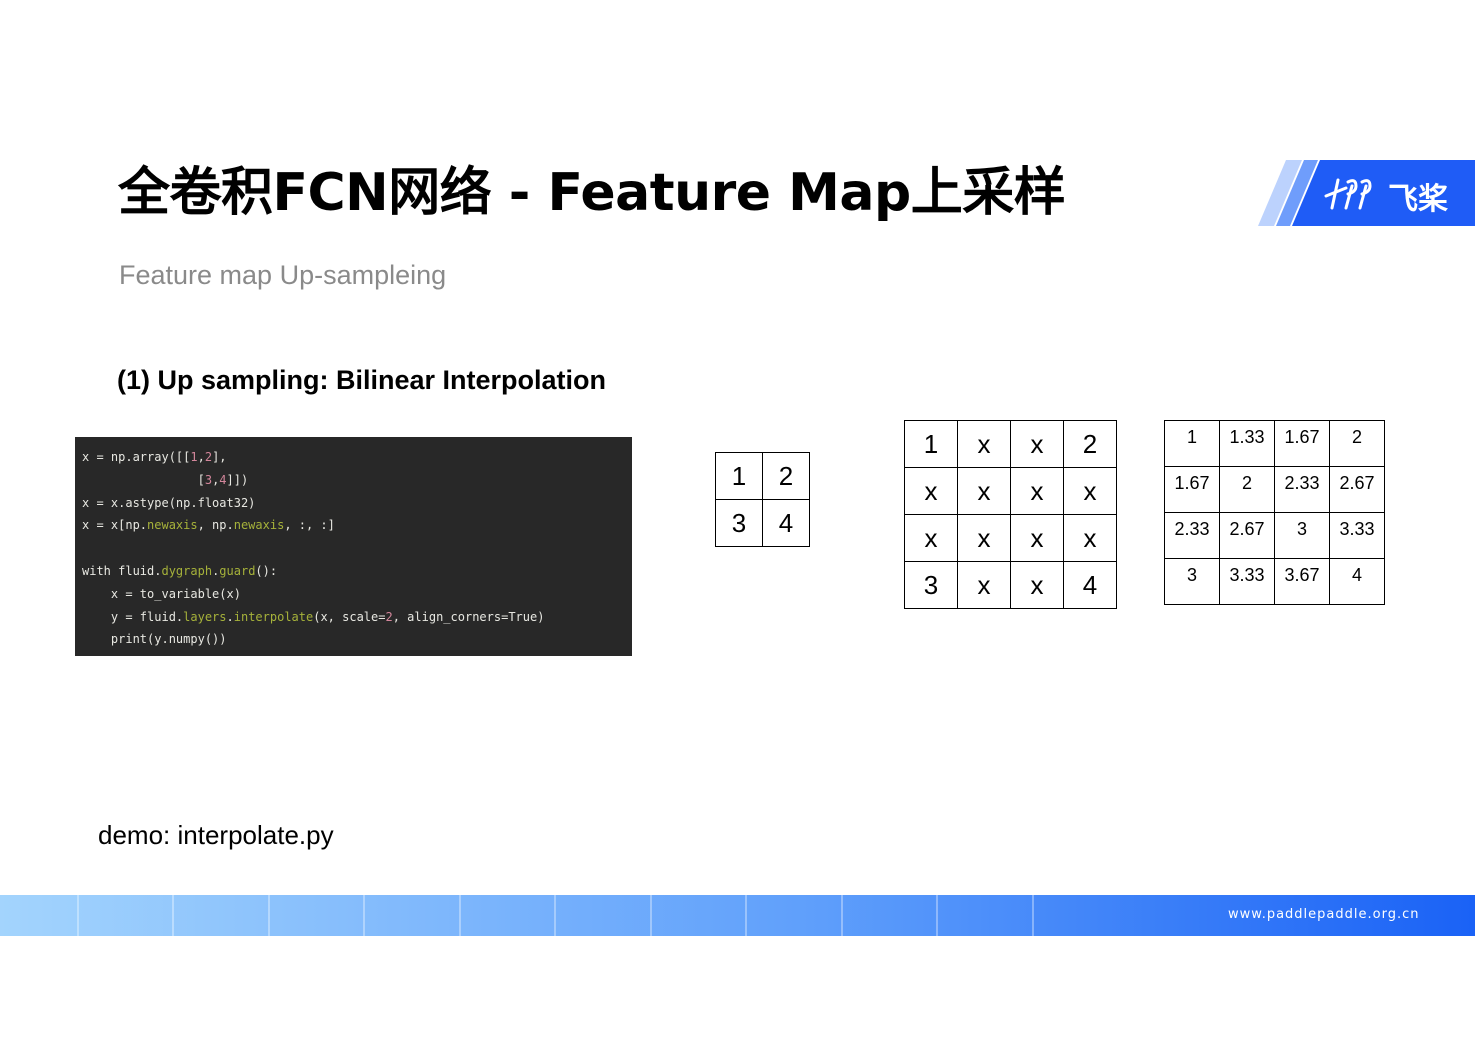 The width and height of the screenshot is (1475, 1042). What do you see at coordinates (115, 525) in the screenshot?
I see `code-token: x = x[np.` at bounding box center [115, 525].